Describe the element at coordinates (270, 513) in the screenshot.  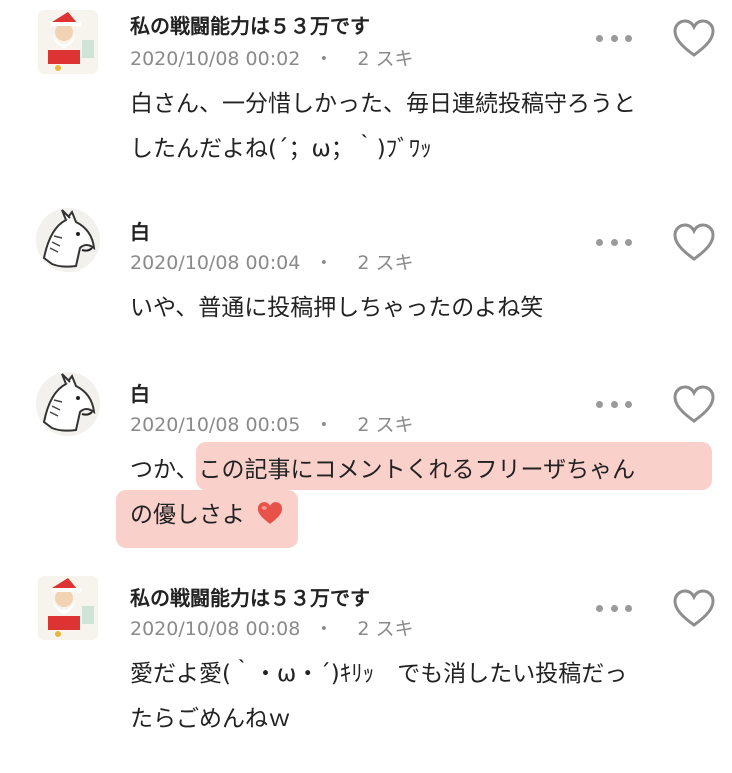
I see `red-heart-emoji-icon` at that location.